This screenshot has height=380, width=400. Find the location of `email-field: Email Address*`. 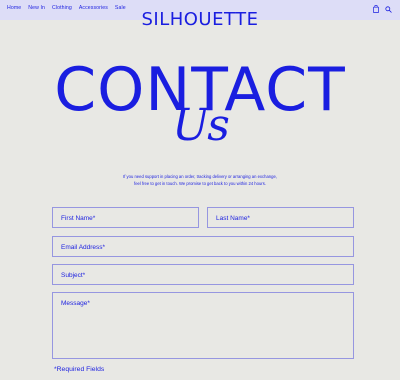

email-field: Email Address* is located at coordinates (203, 246).